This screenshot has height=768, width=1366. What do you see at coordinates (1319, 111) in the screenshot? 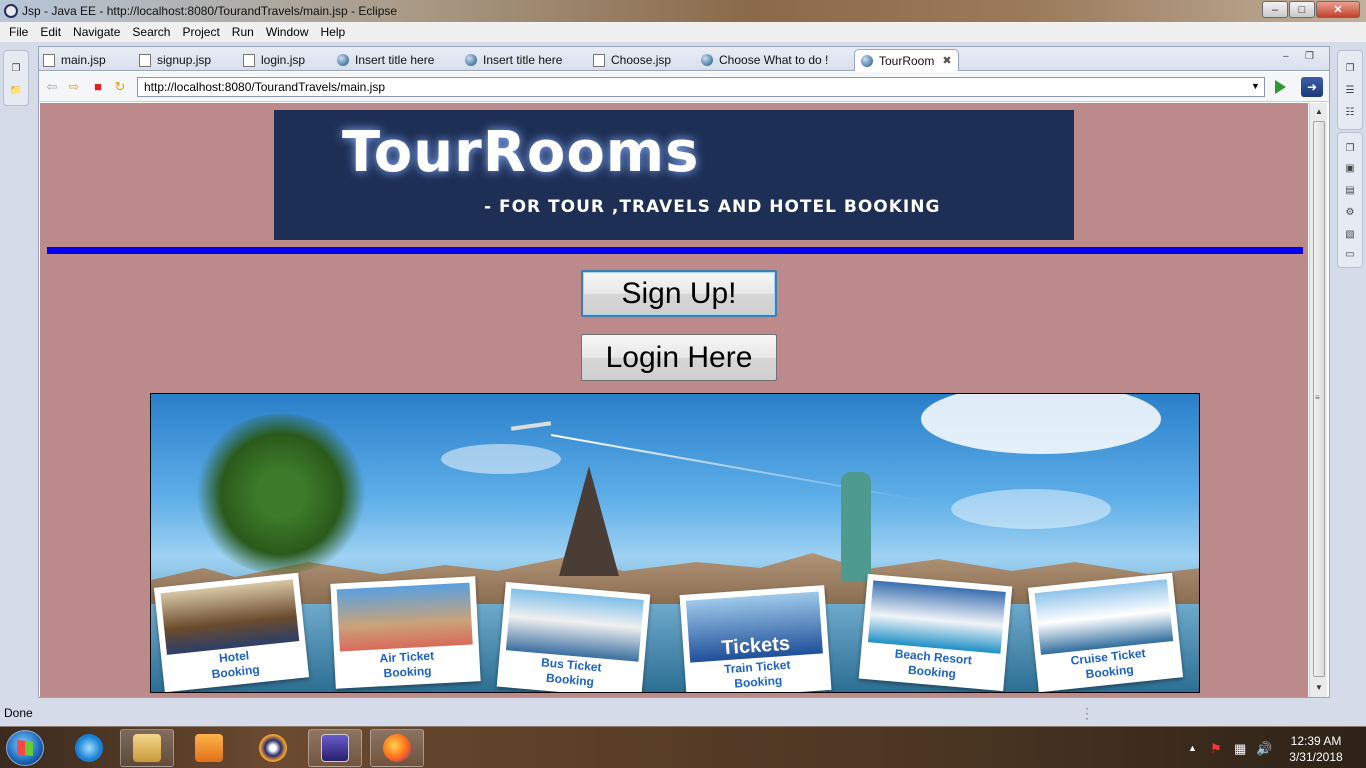
I see `scroll-up-icon: ▲` at bounding box center [1319, 111].